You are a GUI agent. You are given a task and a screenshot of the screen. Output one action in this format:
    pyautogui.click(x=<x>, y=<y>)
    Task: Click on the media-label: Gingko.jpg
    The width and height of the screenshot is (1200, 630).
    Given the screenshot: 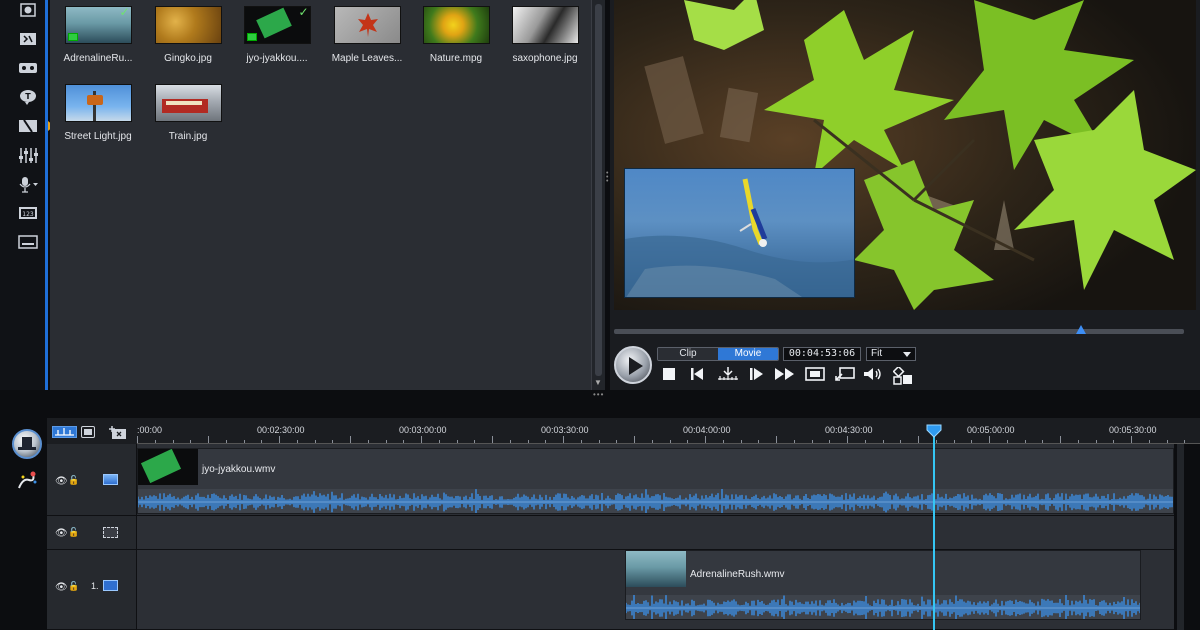 What is the action you would take?
    pyautogui.click(x=188, y=58)
    